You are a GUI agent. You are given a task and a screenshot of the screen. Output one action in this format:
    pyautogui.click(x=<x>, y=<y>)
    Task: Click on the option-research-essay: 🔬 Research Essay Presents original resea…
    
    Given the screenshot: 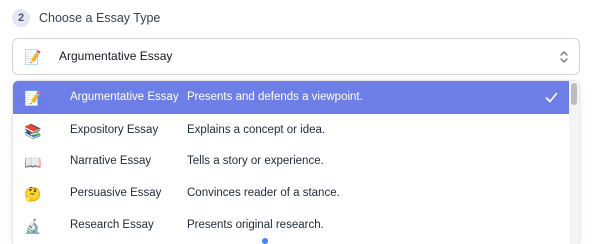 What is the action you would take?
    pyautogui.click(x=292, y=225)
    